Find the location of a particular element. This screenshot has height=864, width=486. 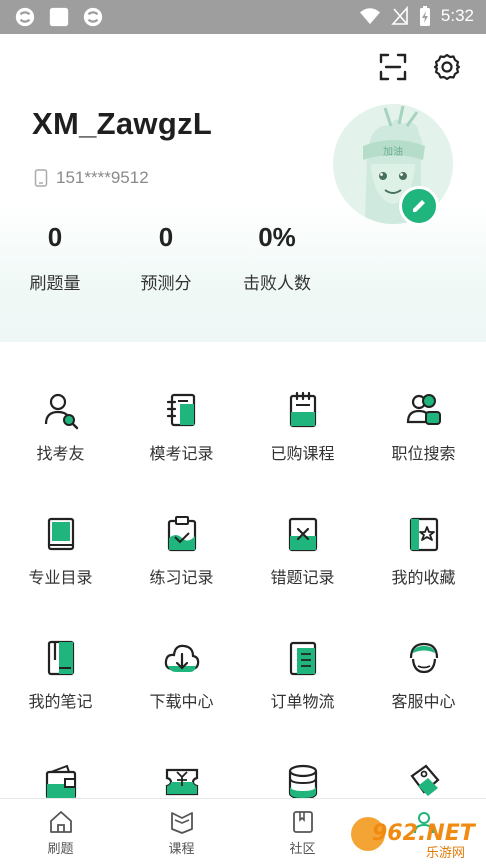

job-search-icon is located at coordinates (423, 409).